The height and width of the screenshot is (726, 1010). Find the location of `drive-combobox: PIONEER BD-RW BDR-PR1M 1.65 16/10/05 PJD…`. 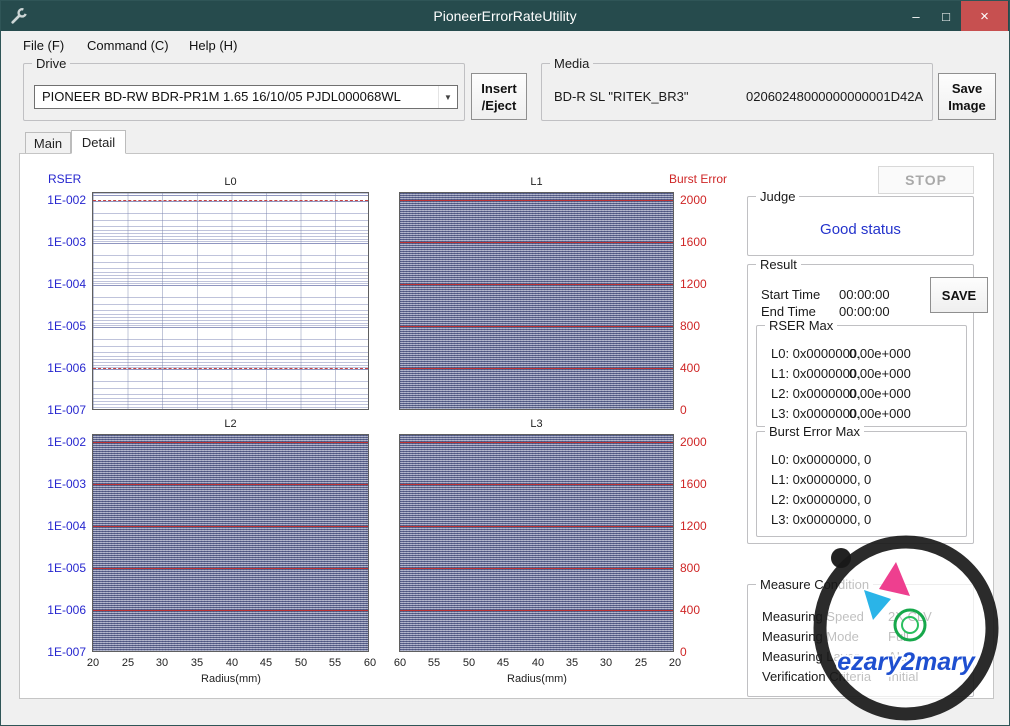

drive-combobox: PIONEER BD-RW BDR-PR1M 1.65 16/10/05 PJD… is located at coordinates (246, 97).